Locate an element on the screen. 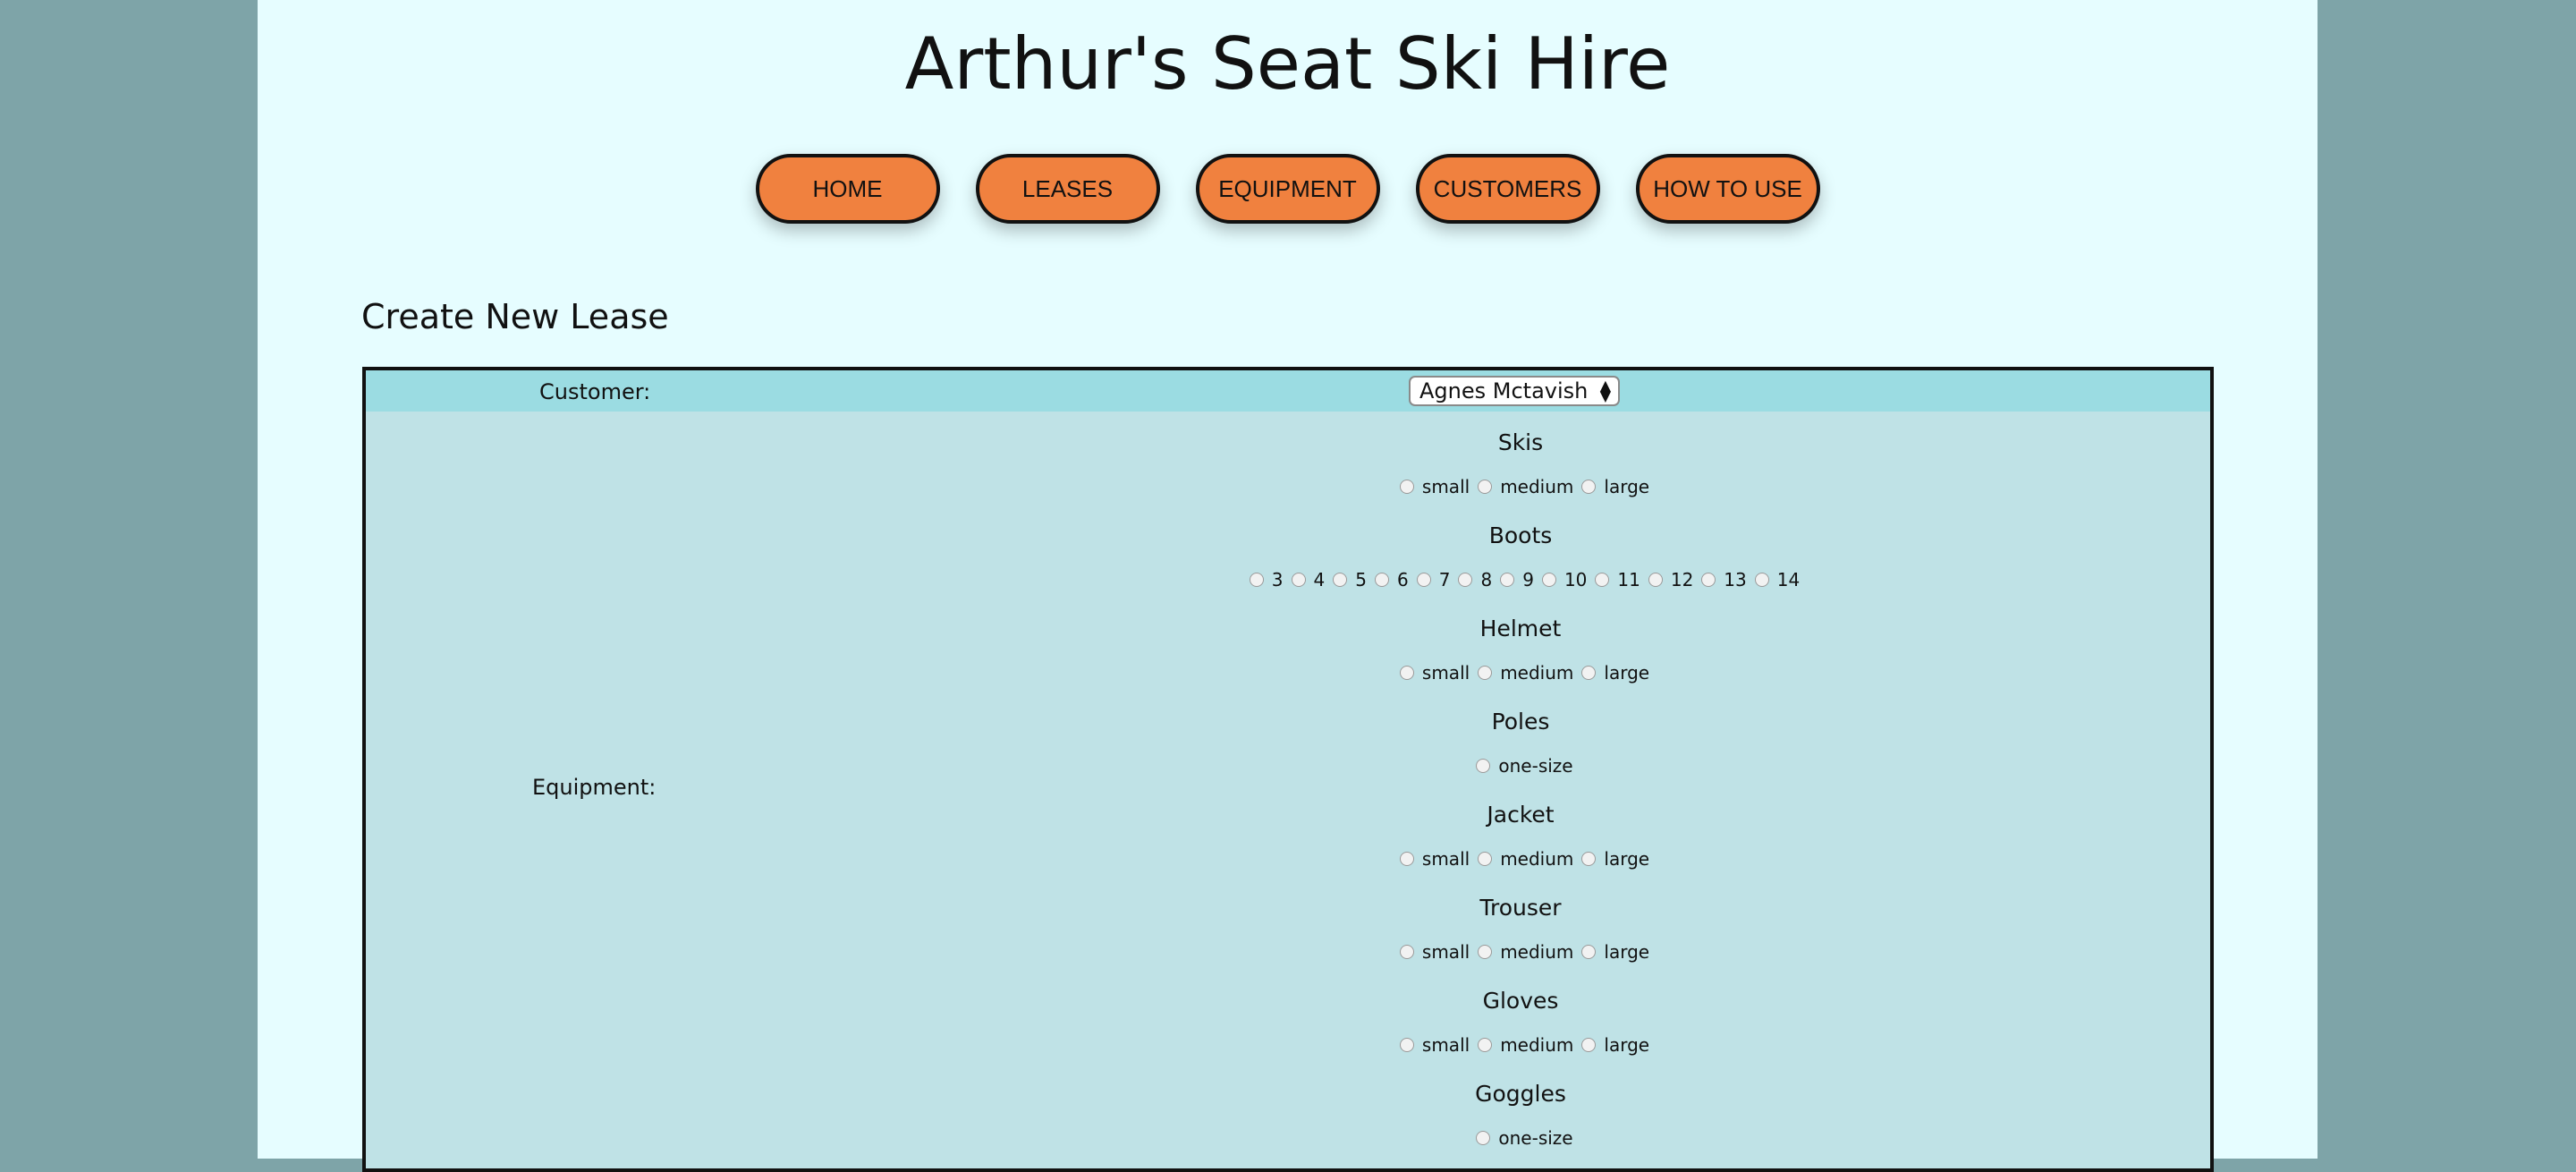  equipment-label: Equipment: is located at coordinates (594, 787).